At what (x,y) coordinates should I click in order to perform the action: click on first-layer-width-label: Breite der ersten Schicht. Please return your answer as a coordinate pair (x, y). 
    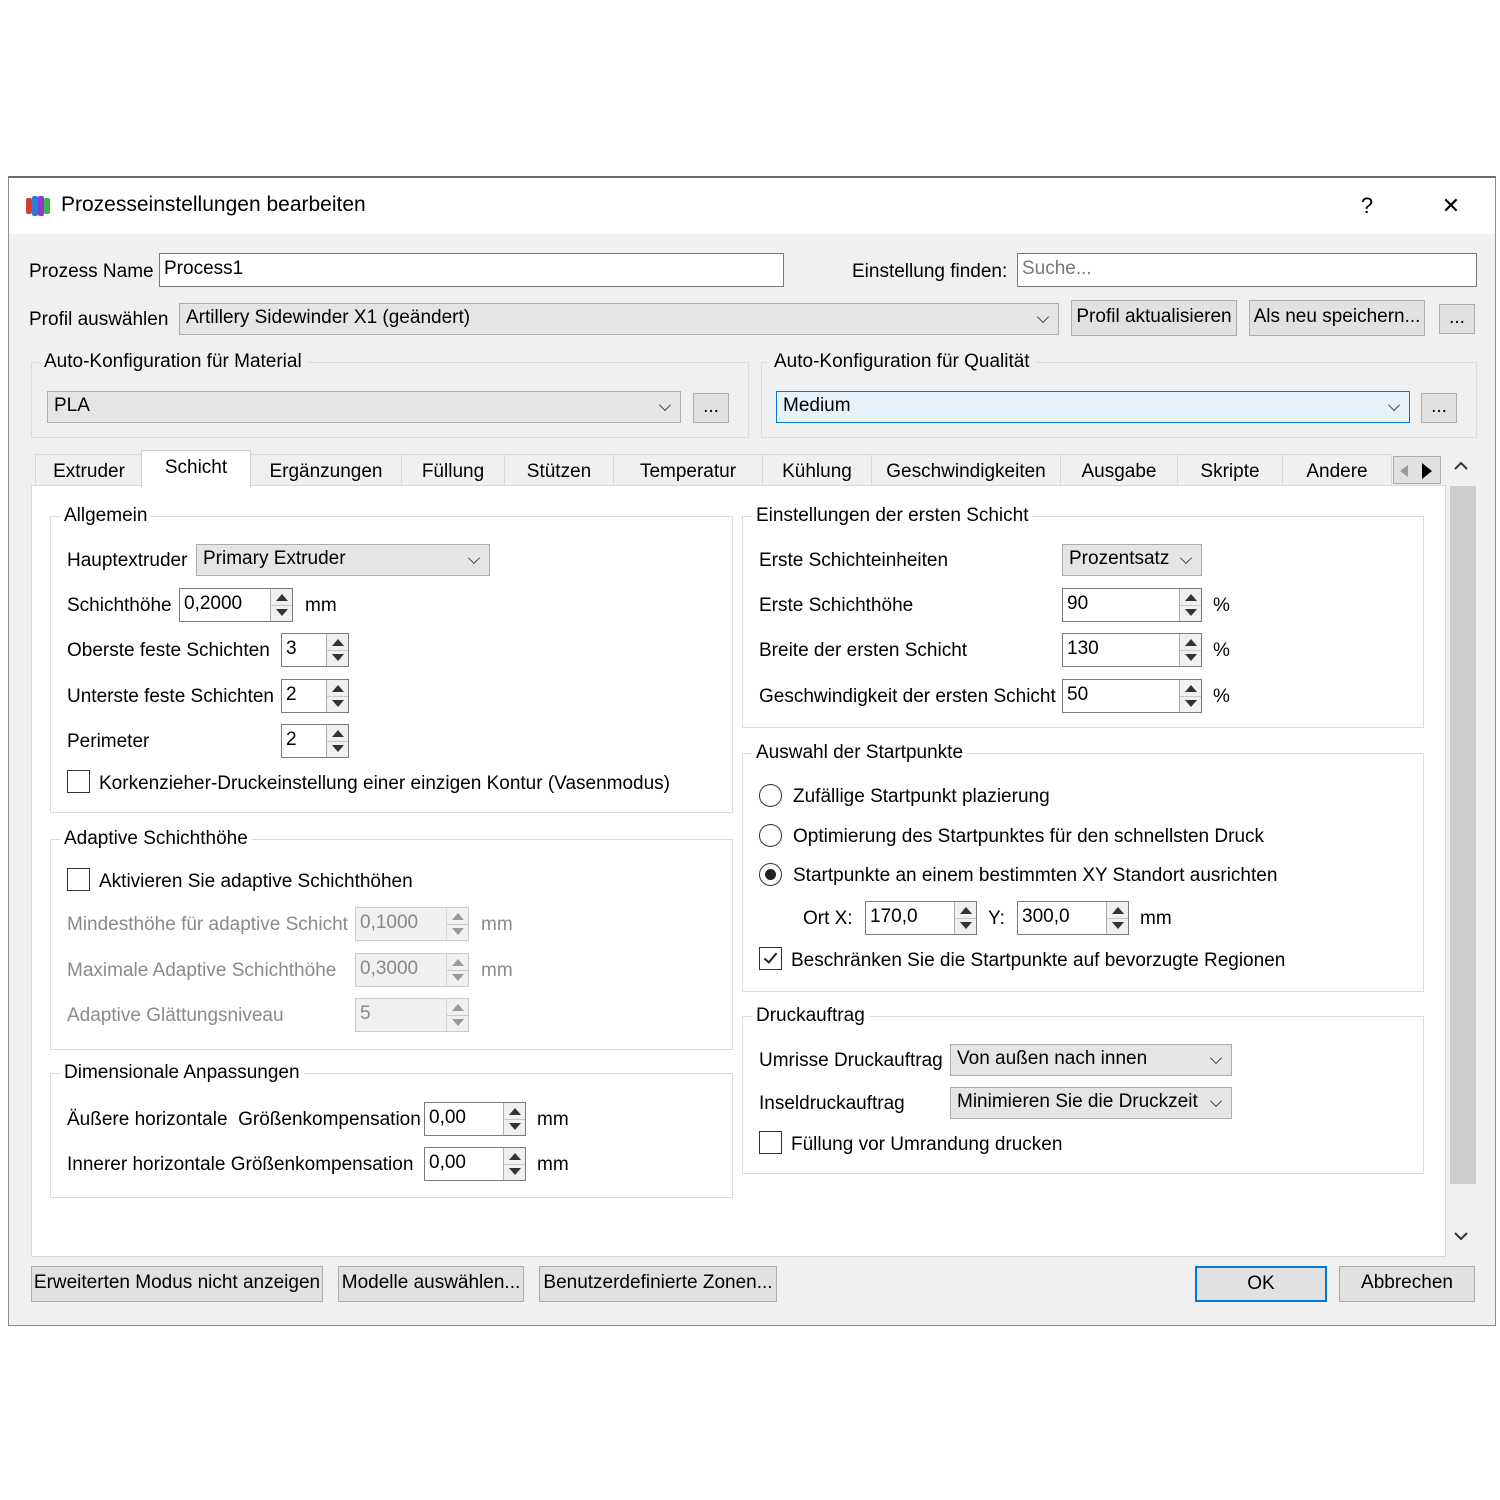
    Looking at the image, I should click on (863, 650).